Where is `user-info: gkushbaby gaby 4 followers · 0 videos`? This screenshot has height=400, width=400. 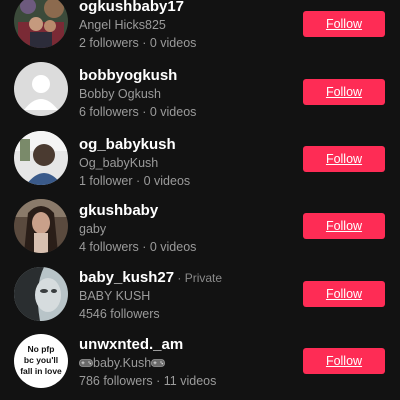 user-info: gkushbaby gaby 4 followers · 0 videos is located at coordinates (184, 228).